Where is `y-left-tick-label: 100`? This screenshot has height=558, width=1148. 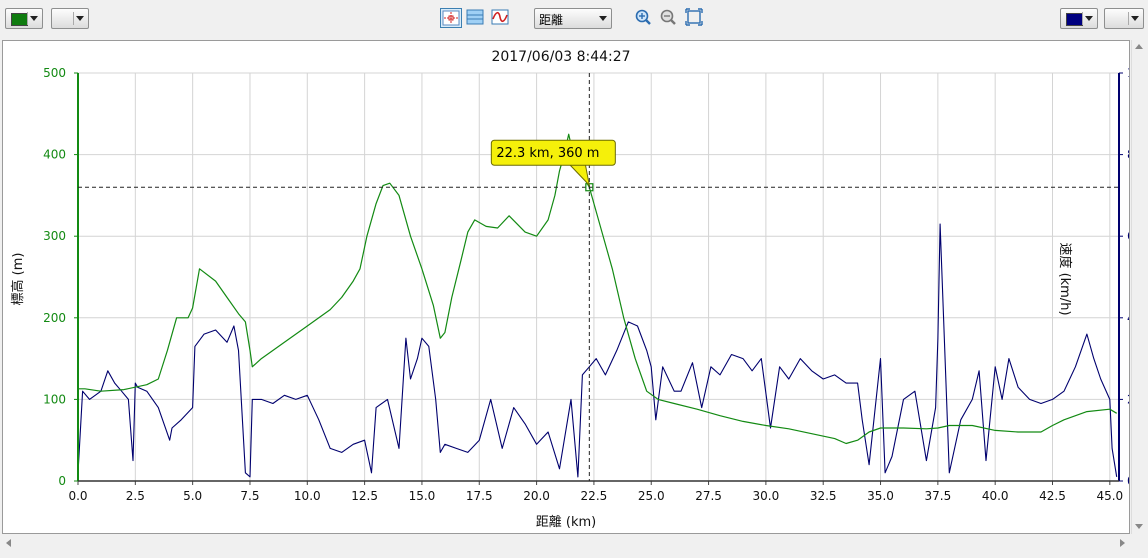 y-left-tick-label: 100 is located at coordinates (54, 399).